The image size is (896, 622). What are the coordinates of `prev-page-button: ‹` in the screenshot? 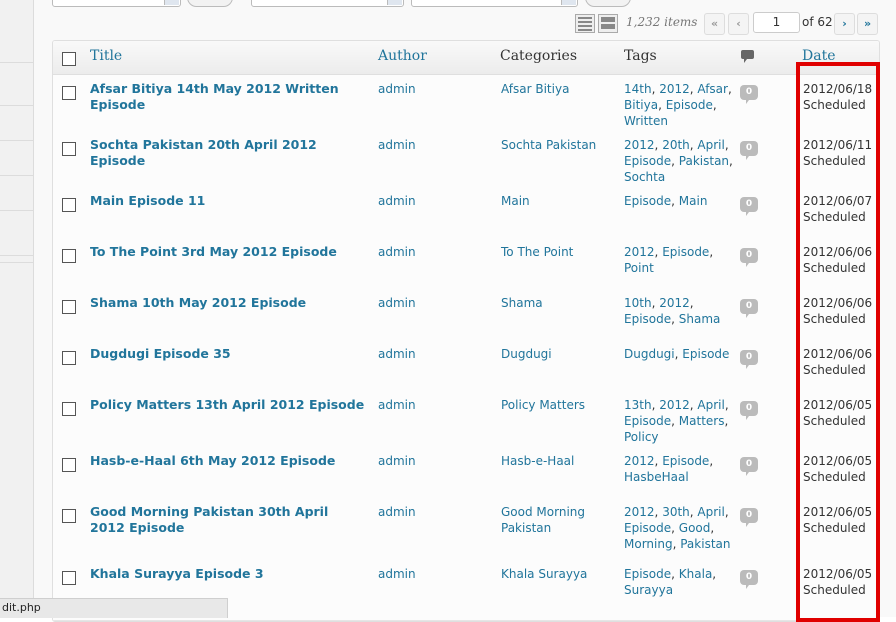 It's located at (738, 24).